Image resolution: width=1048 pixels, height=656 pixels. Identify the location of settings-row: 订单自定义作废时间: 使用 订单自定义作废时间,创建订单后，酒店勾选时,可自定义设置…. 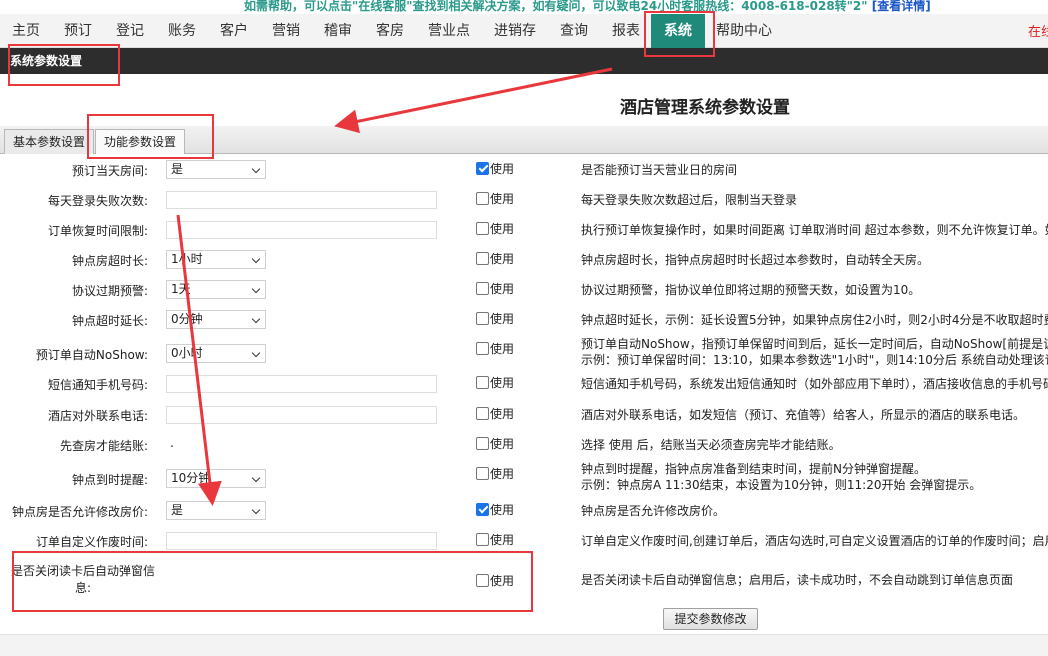
(524, 541).